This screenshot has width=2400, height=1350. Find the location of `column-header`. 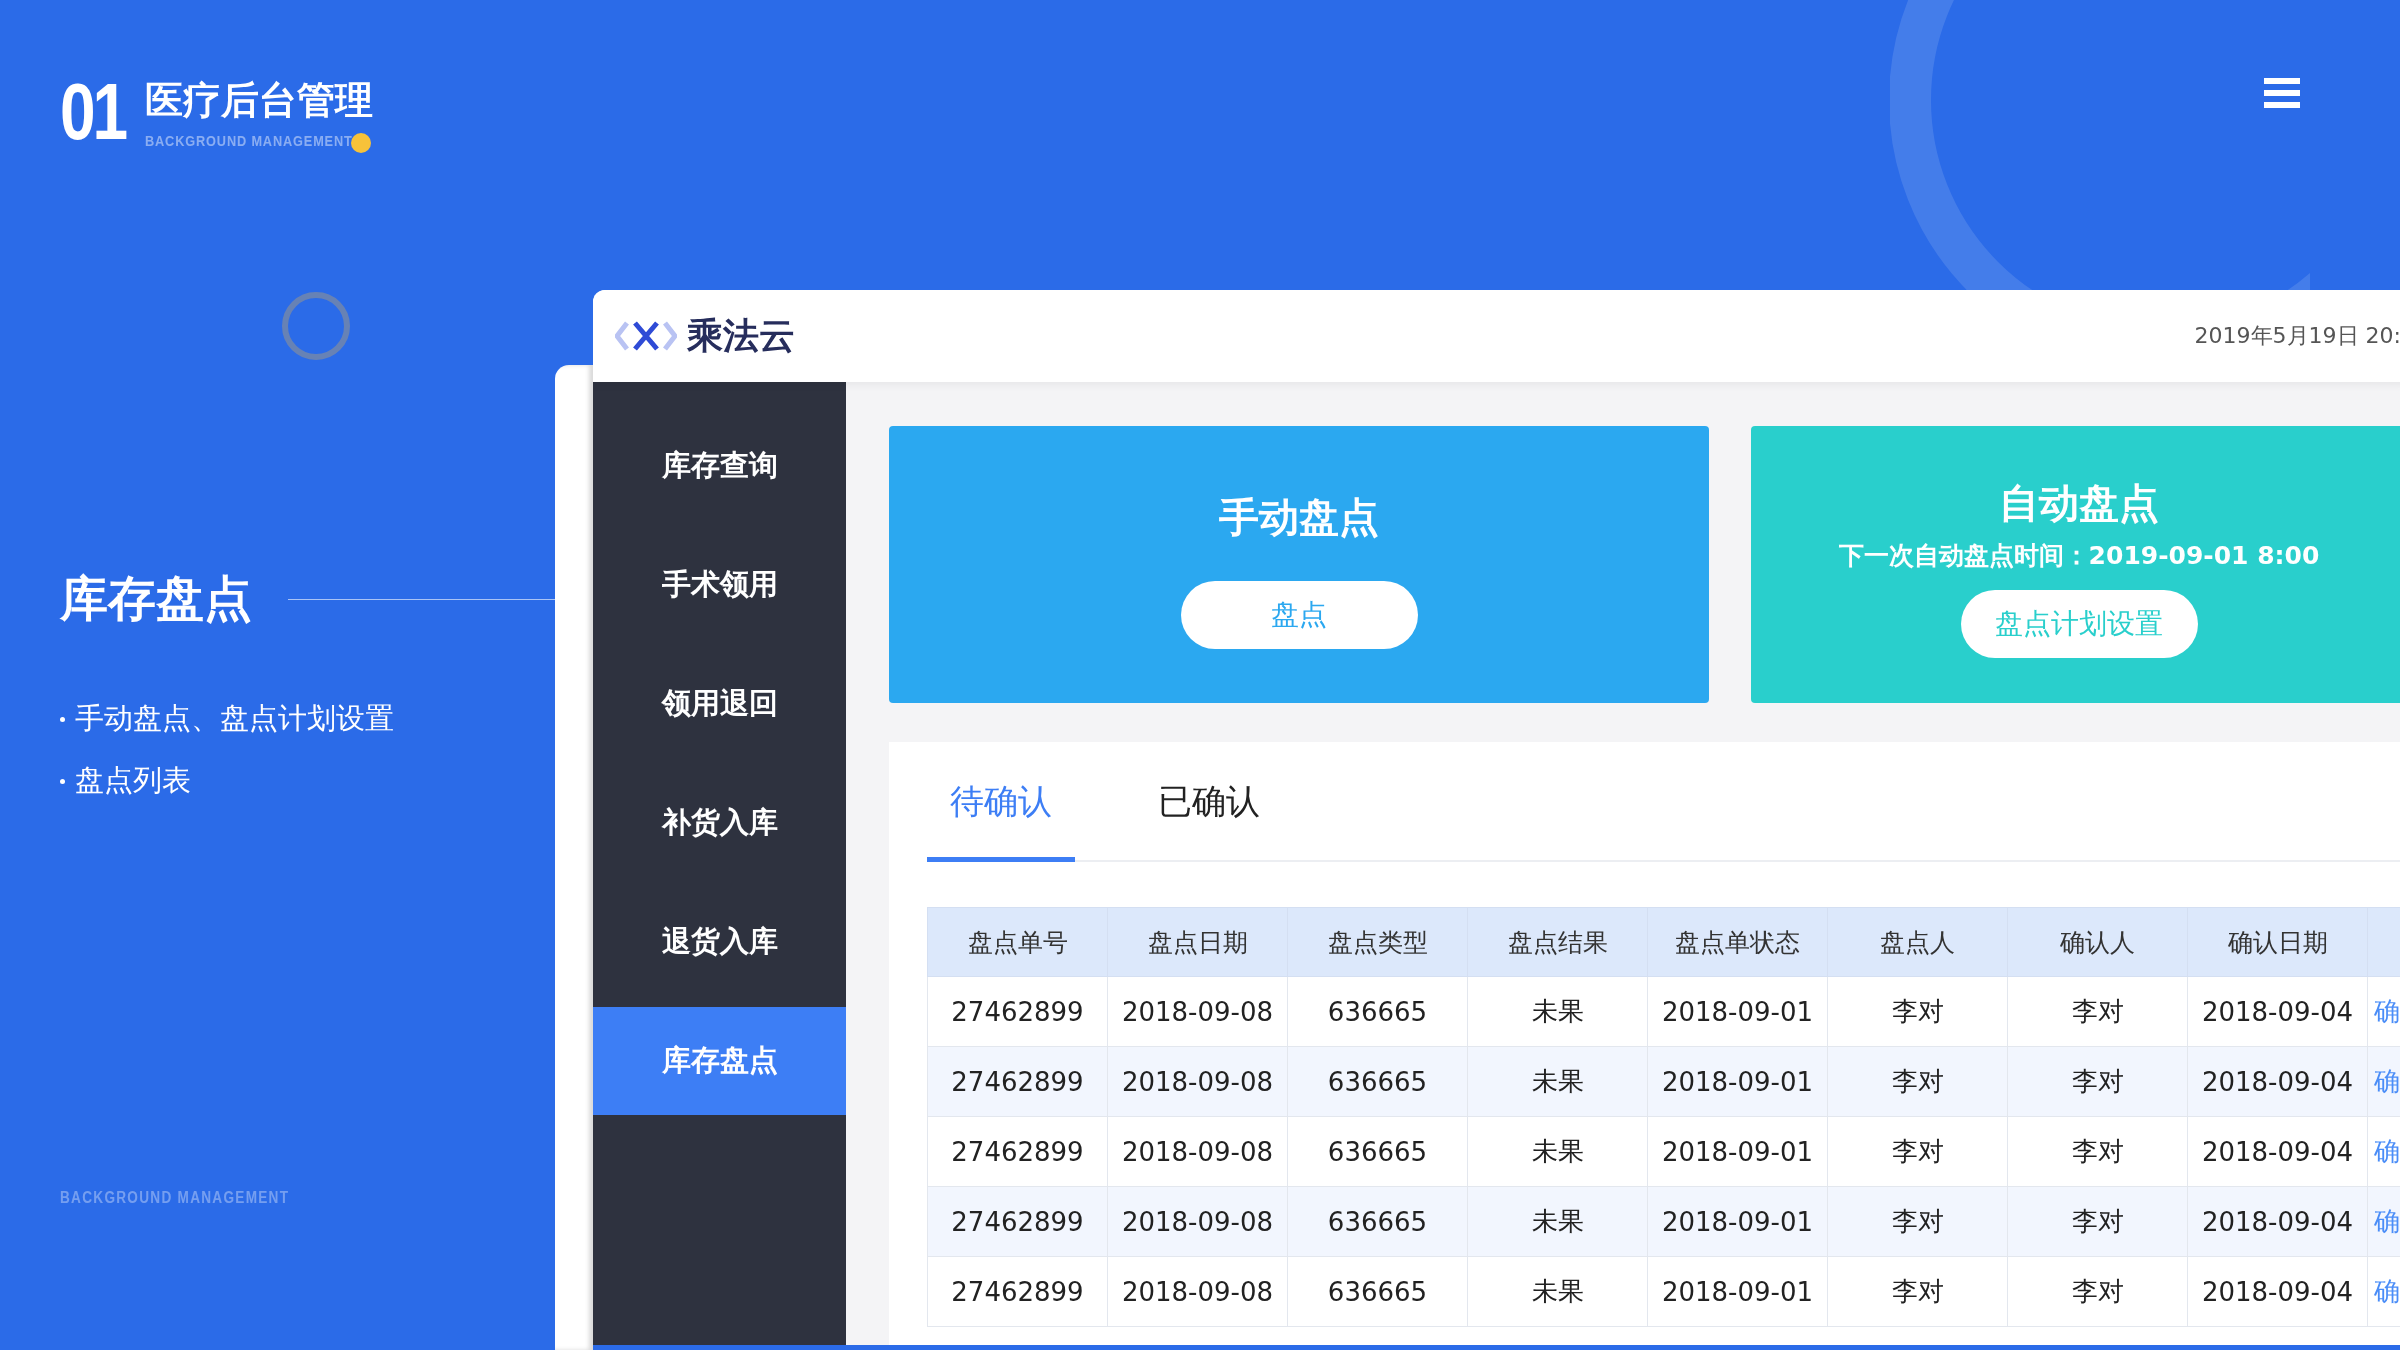

column-header is located at coordinates (2383, 942).